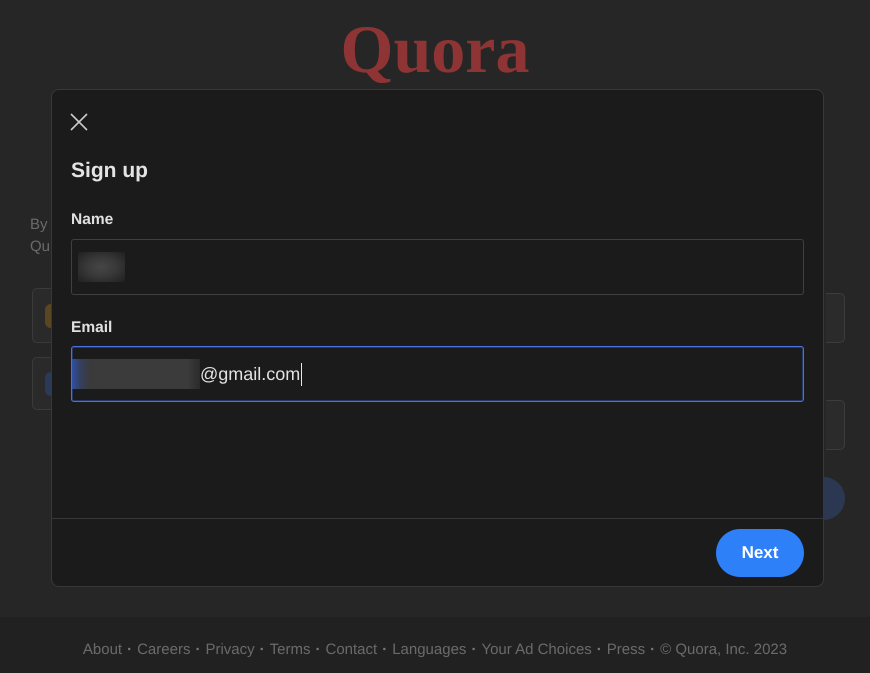  I want to click on dialog-title: Sign up, so click(109, 170).